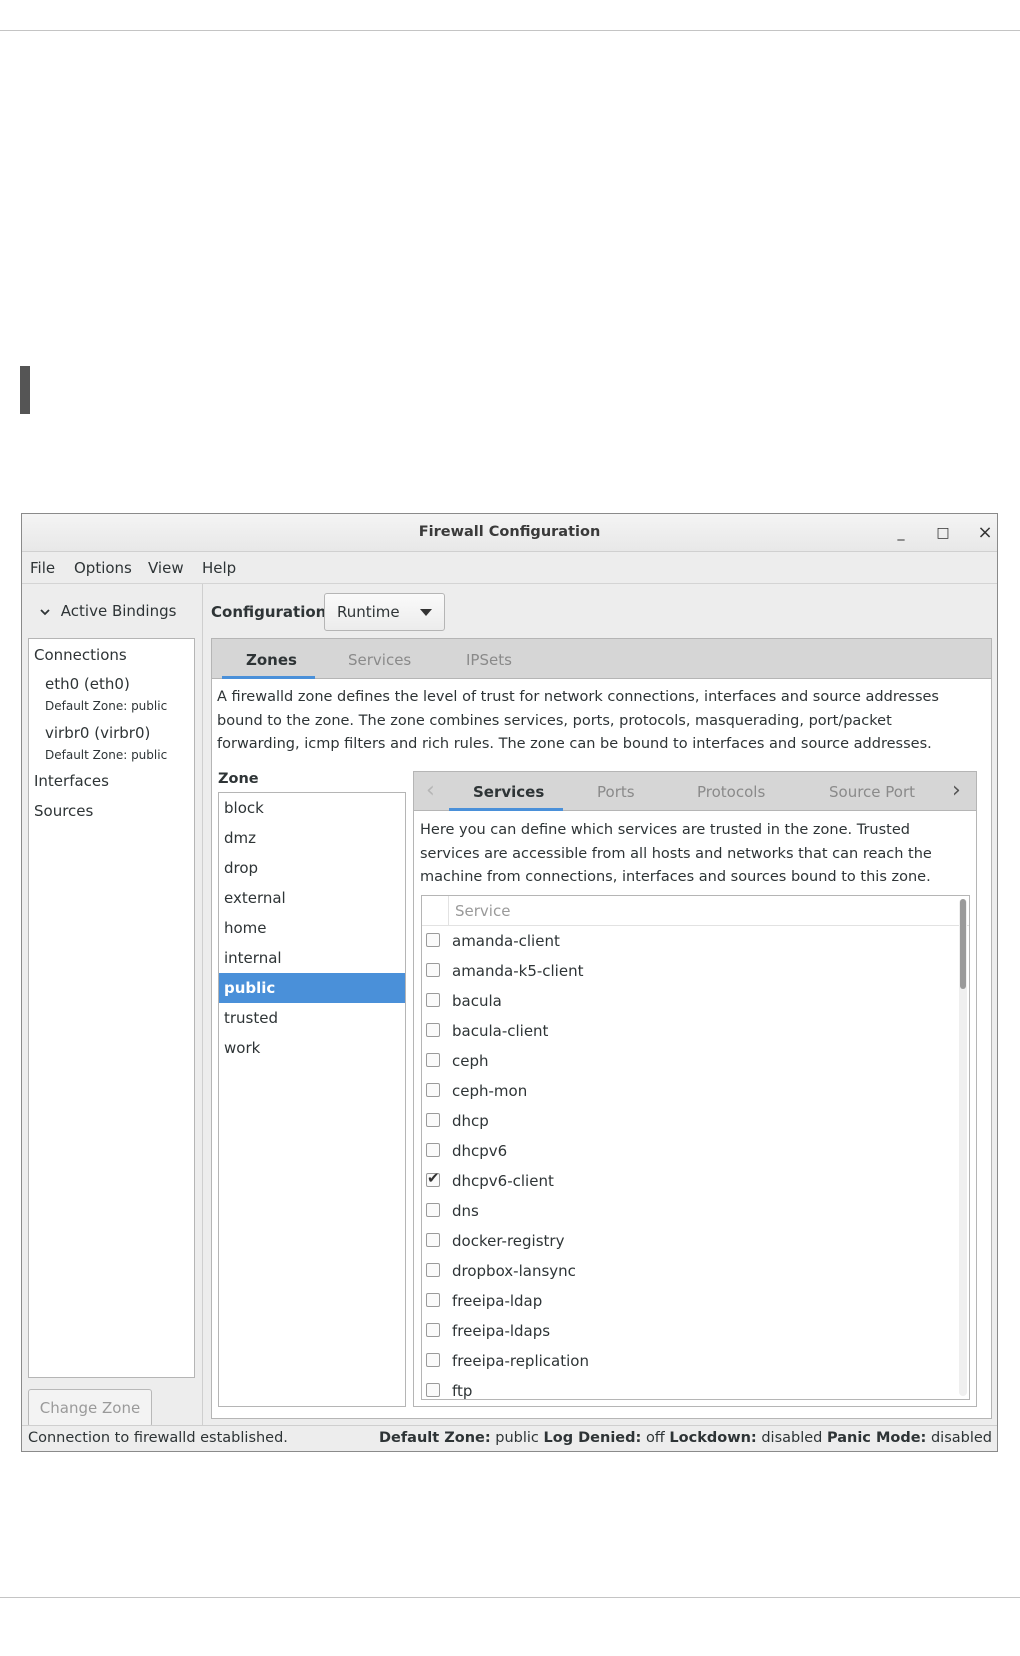 This screenshot has width=1020, height=1656. What do you see at coordinates (520, 1361) in the screenshot?
I see `service-name: freeipa-replication` at bounding box center [520, 1361].